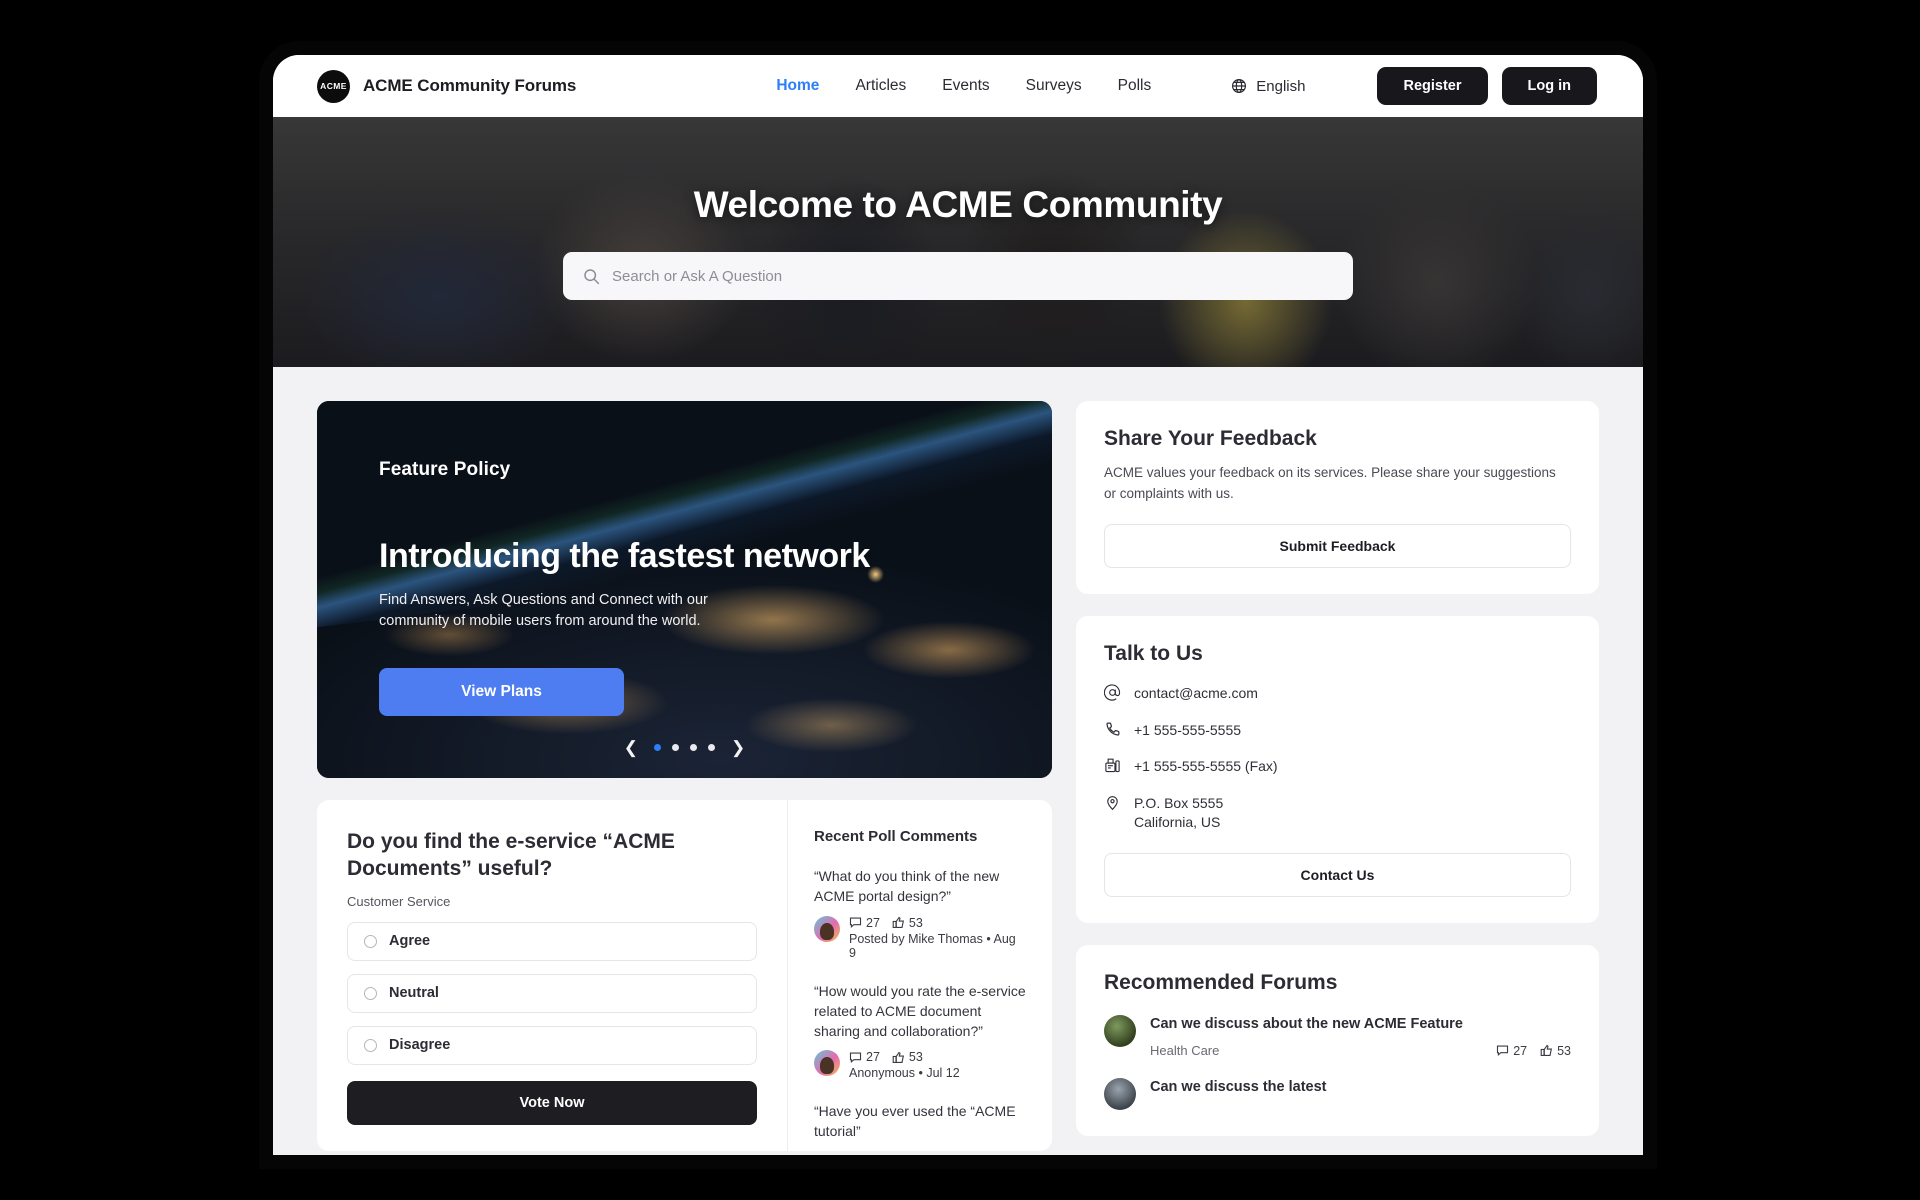 The height and width of the screenshot is (1200, 1920). I want to click on acme-logo-icon: ACME, so click(333, 86).